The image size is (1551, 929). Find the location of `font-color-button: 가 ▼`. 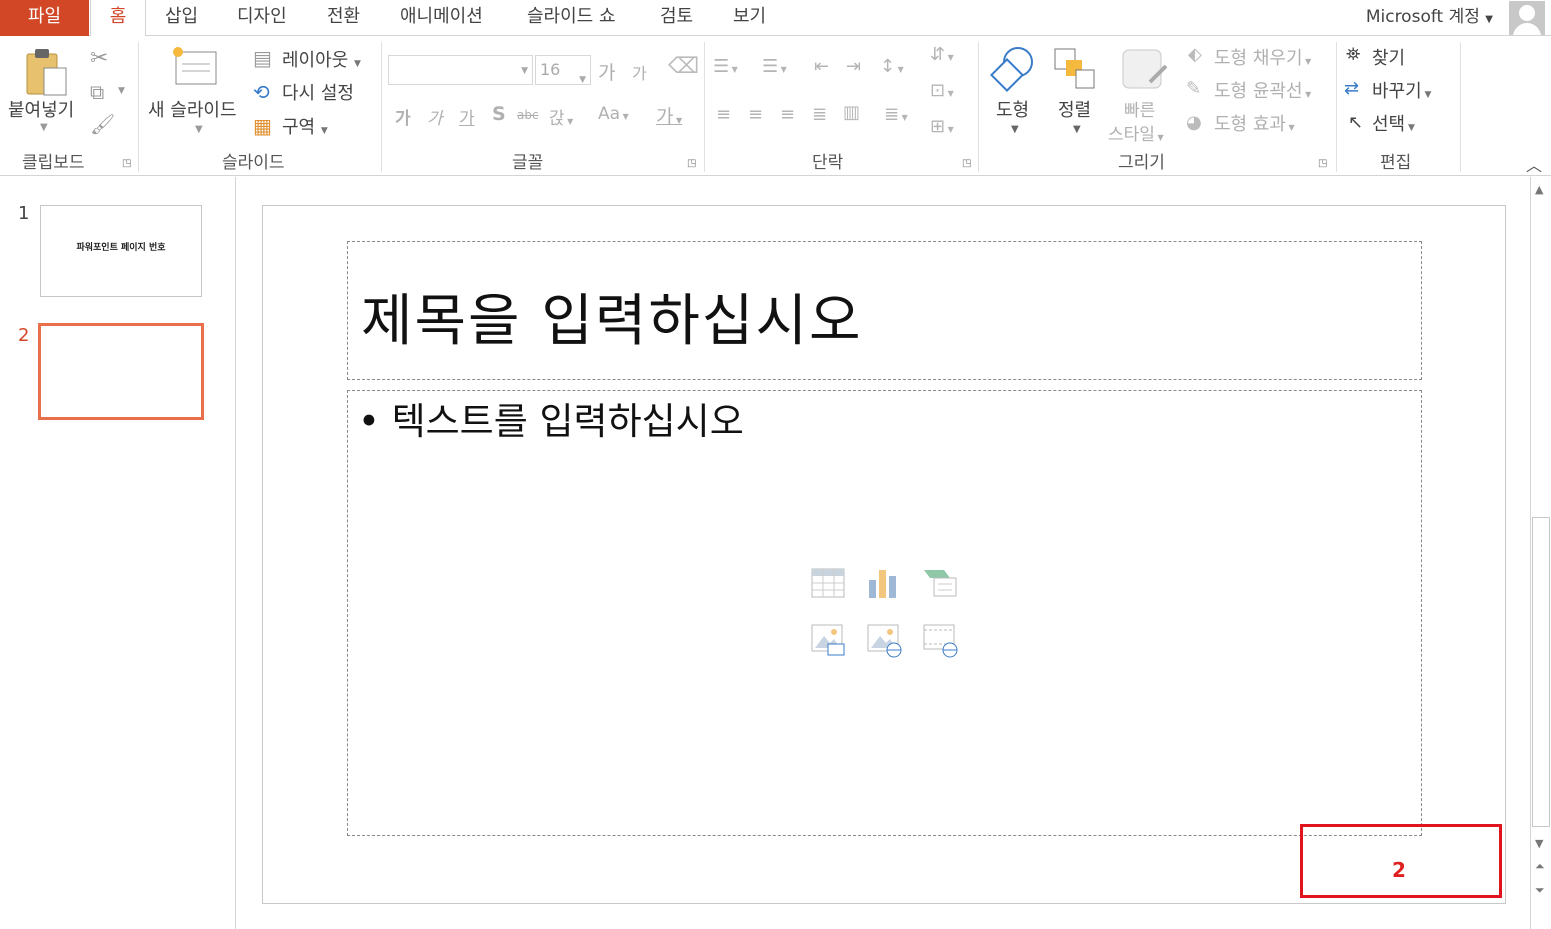

font-color-button: 가 ▼ is located at coordinates (669, 115).